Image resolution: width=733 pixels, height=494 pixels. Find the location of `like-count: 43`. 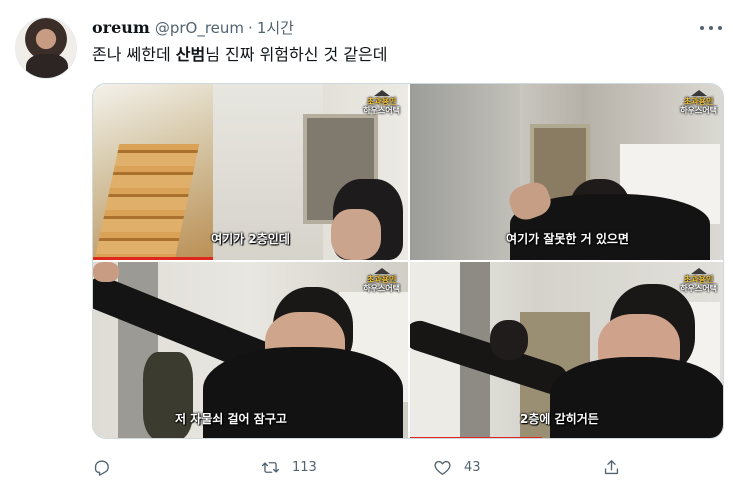

like-count: 43 is located at coordinates (472, 467).